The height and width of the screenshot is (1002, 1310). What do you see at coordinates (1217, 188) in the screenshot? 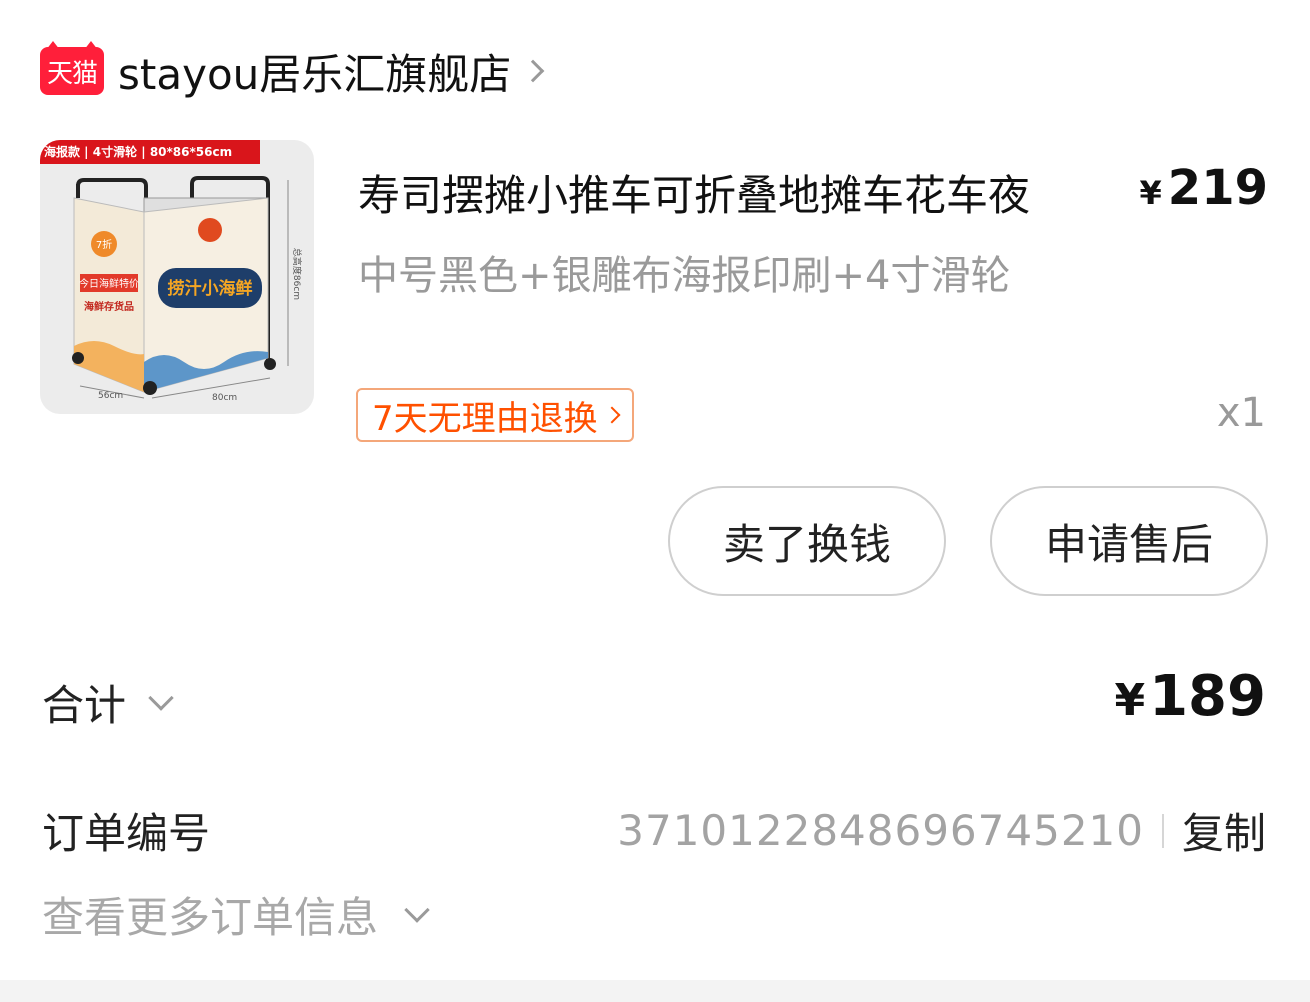
I see `price-value: 219` at bounding box center [1217, 188].